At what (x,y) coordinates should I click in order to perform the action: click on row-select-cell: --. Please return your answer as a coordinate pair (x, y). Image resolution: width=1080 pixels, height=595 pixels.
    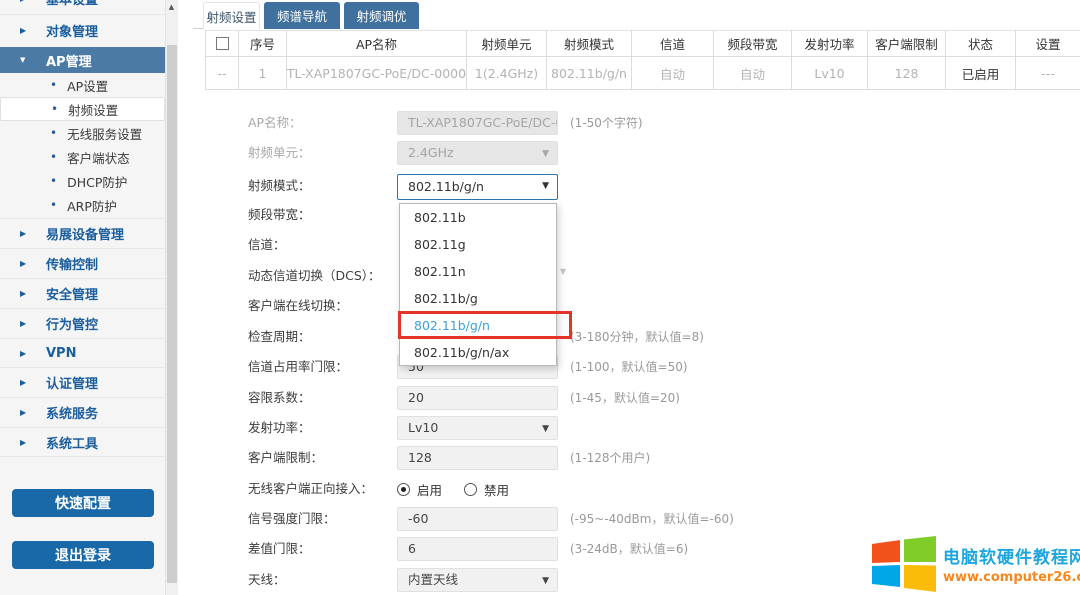
    Looking at the image, I should click on (222, 73).